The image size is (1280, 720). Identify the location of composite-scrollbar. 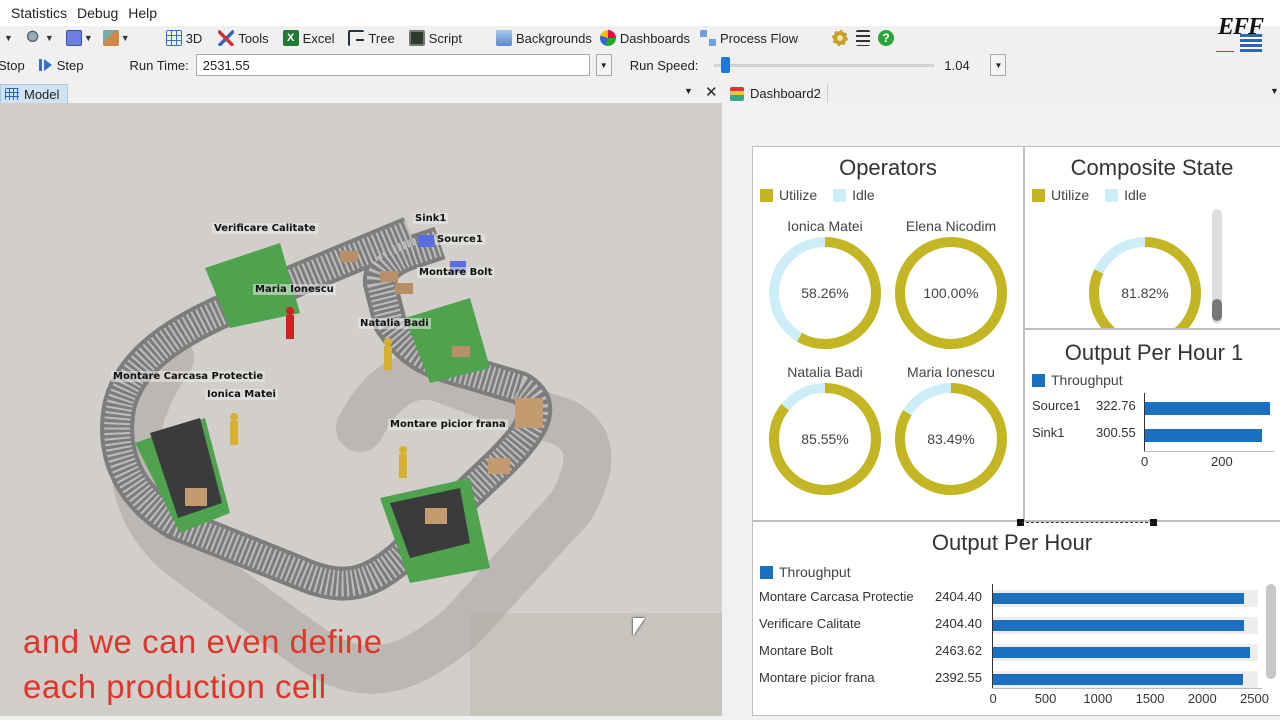
(1217, 266).